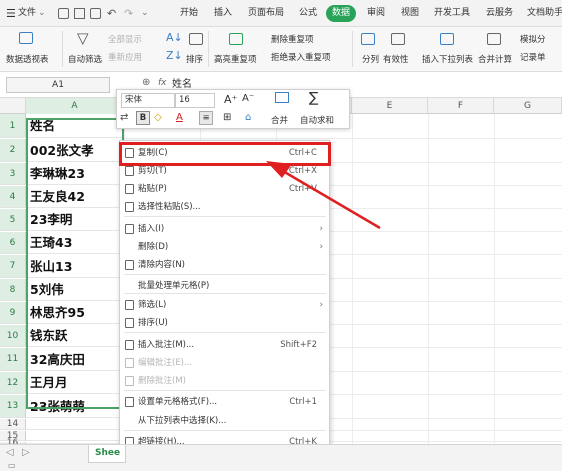  What do you see at coordinates (452, 13) in the screenshot?
I see `tab-developer: 开发工具` at bounding box center [452, 13].